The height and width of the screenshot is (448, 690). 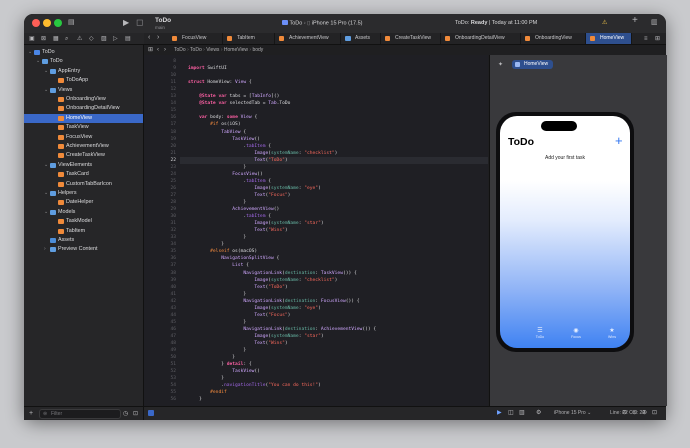 I want to click on device-menu: iPhone 15 Pro ⌄, so click(x=572, y=413).